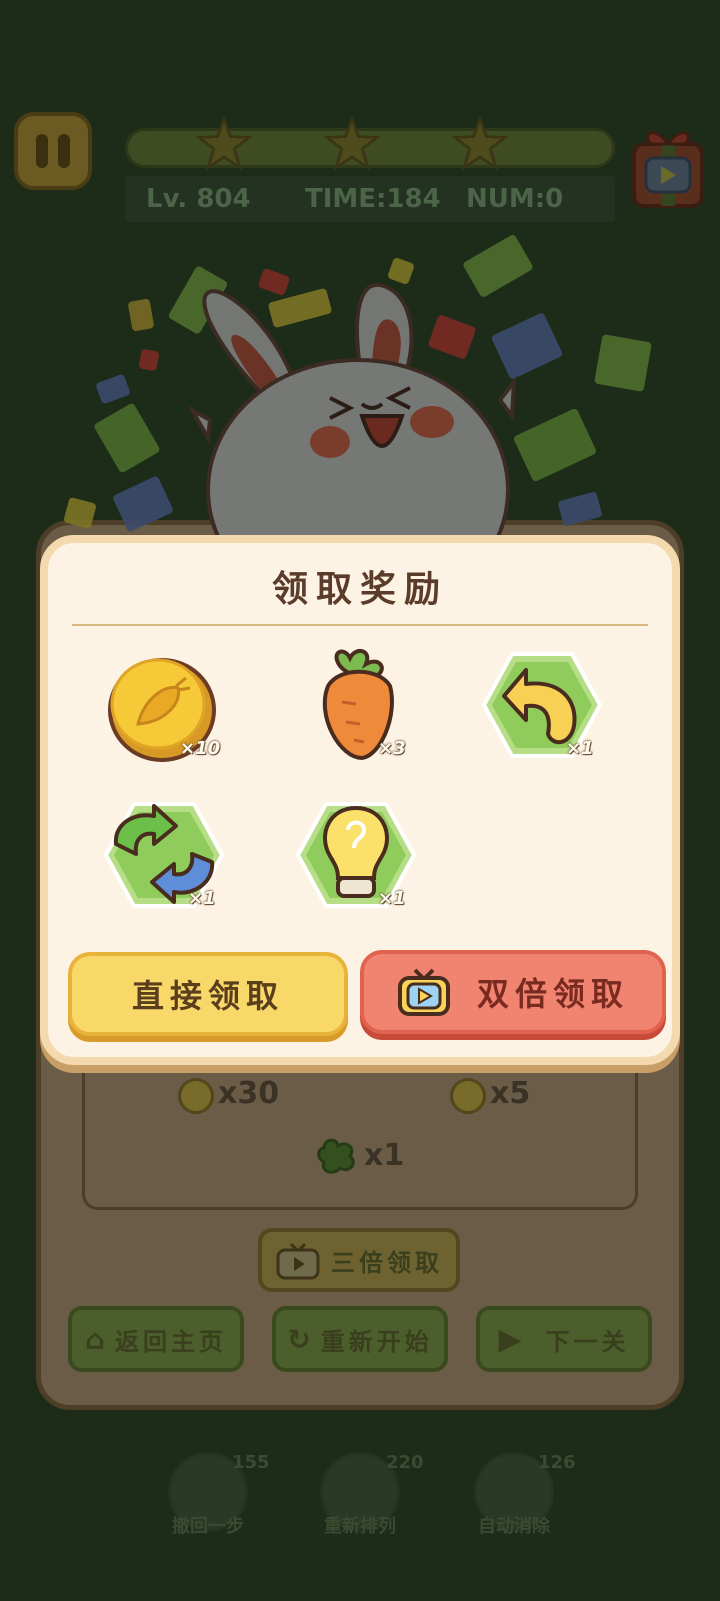 This screenshot has width=720, height=1601. I want to click on clover-reward: x1, so click(384, 1155).